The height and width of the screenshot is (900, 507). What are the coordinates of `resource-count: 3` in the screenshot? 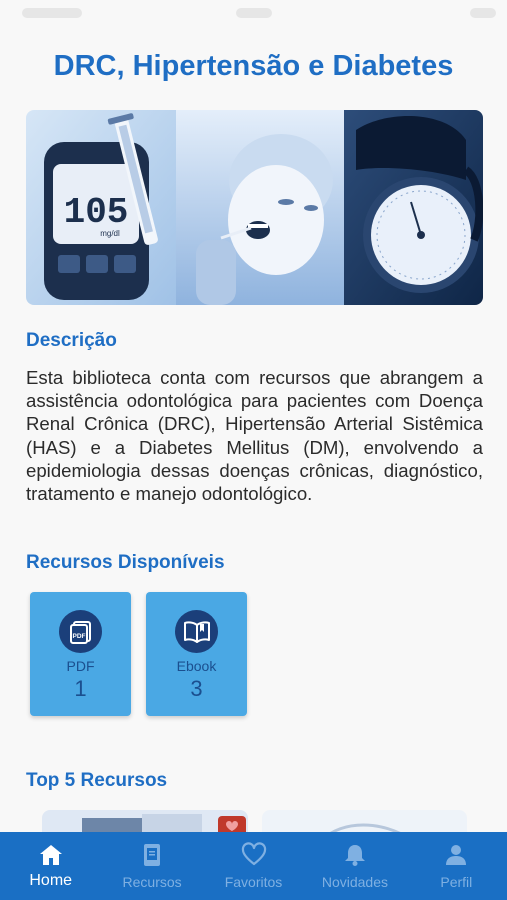 It's located at (196, 688).